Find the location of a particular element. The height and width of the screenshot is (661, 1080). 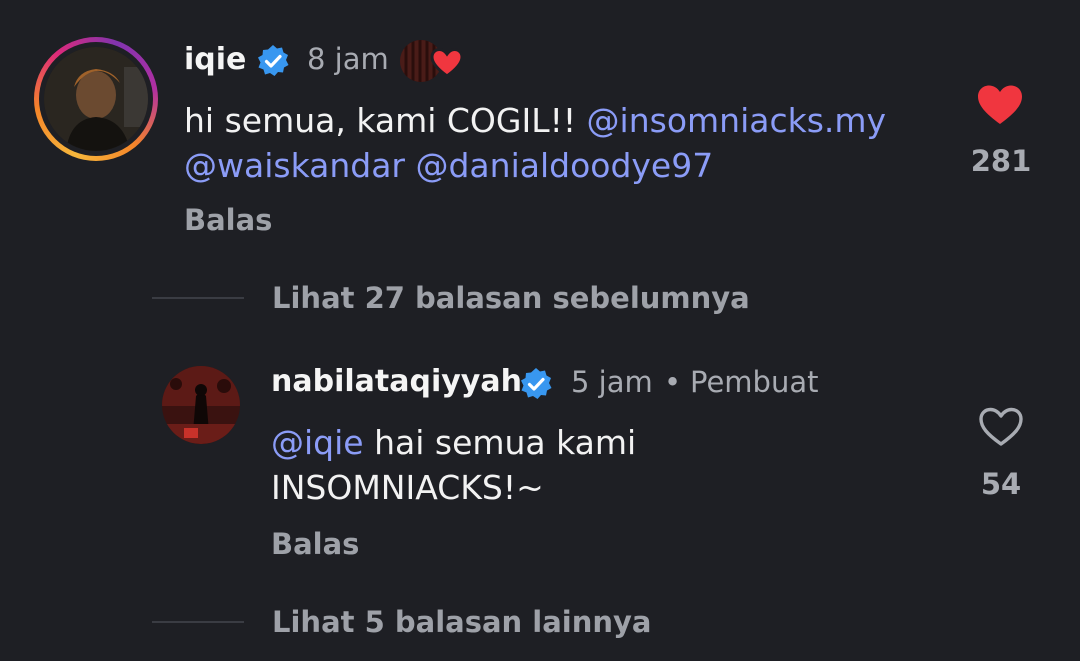

reply-username: nabilataqiyyah is located at coordinates (396, 381).